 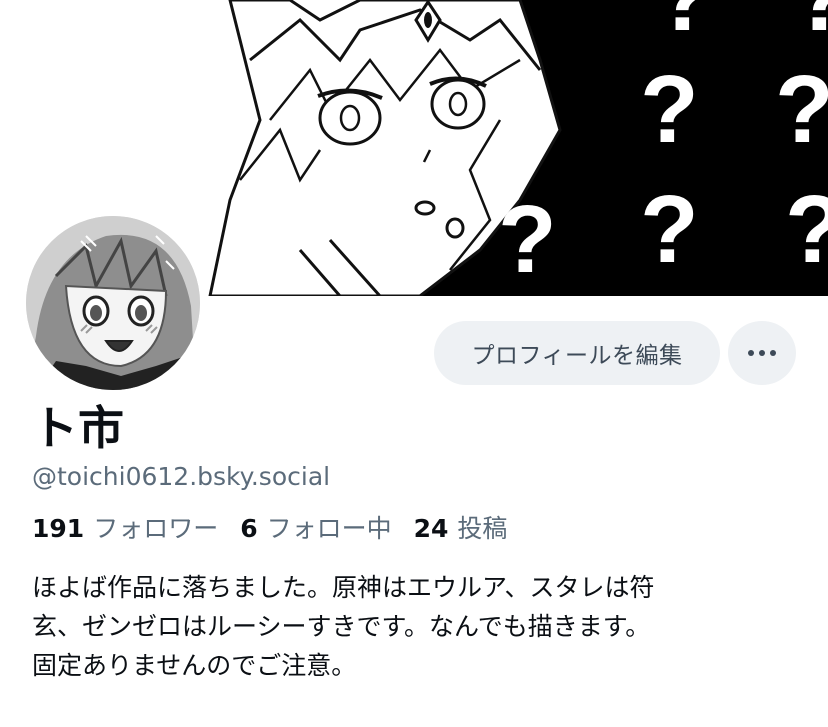 What do you see at coordinates (431, 528) in the screenshot?
I see `posts-count: 24` at bounding box center [431, 528].